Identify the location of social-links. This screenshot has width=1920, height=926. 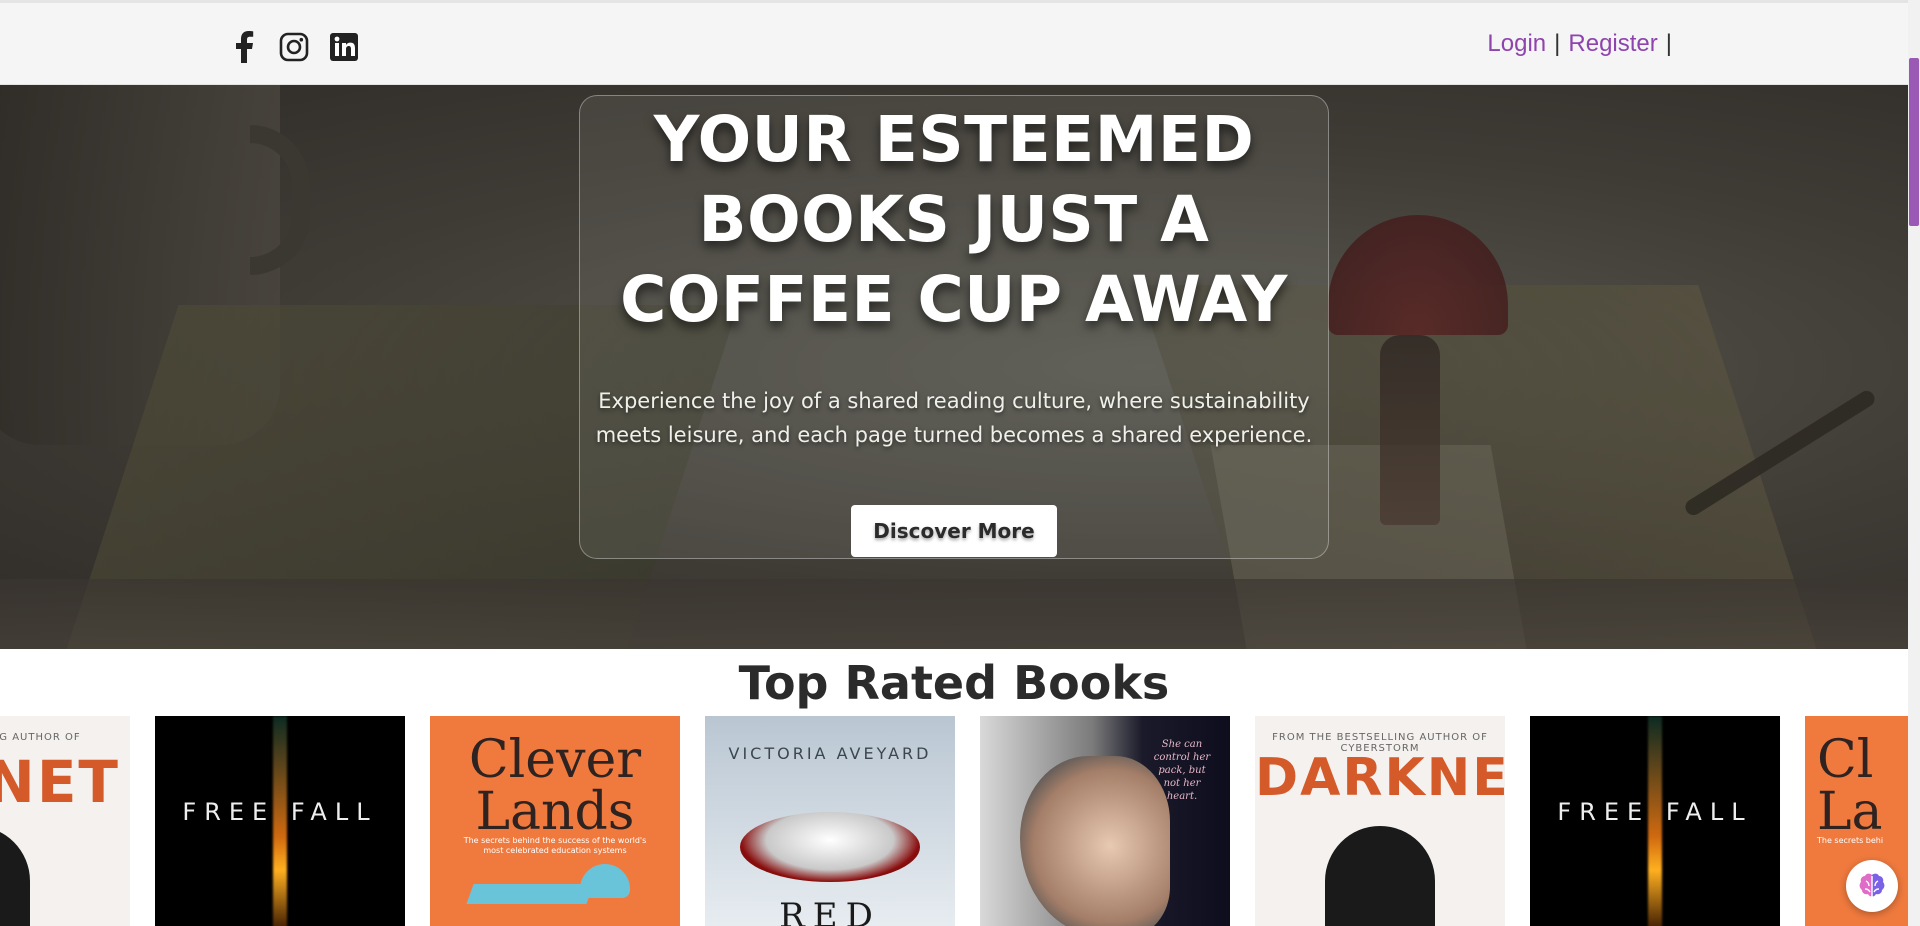
(294, 47).